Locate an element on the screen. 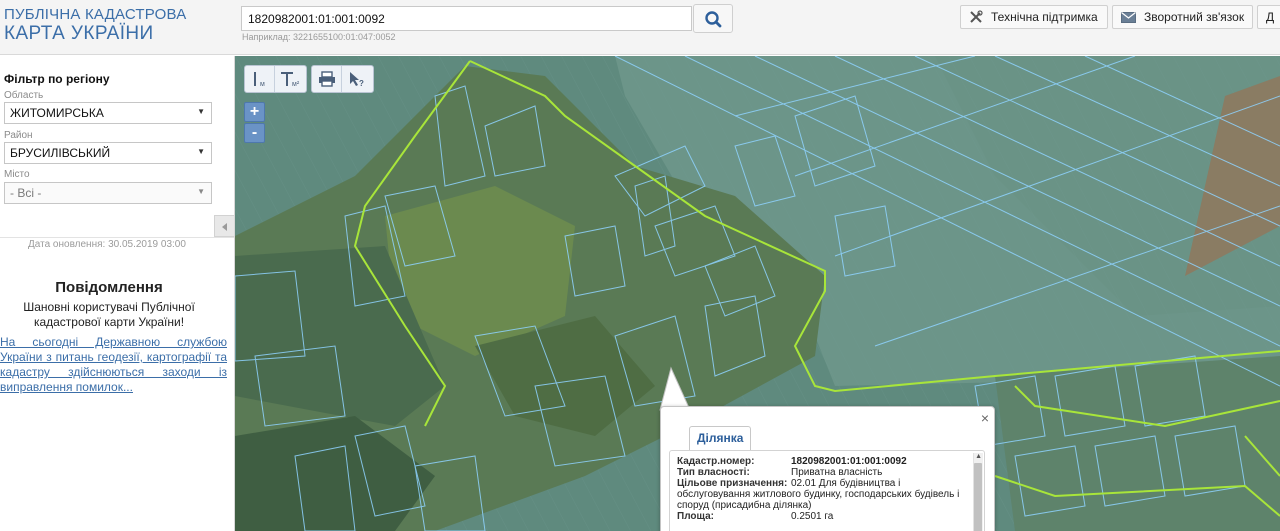 This screenshot has width=1280, height=531. tab-parcel: Ділянка is located at coordinates (720, 438).